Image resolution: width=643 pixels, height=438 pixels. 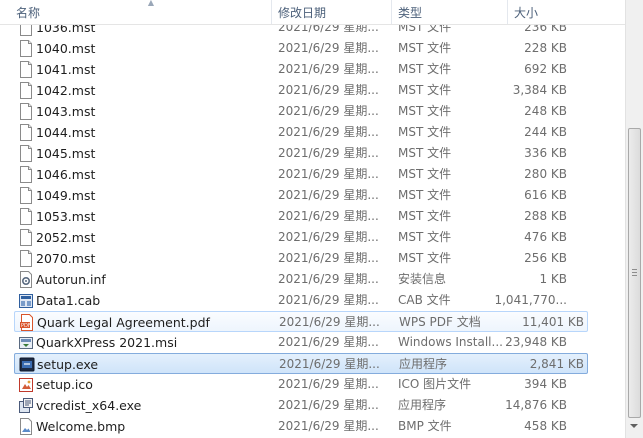 I want to click on file-row: setup.ico 2021/6/29 星期... ICO 图片文件 394 KB, so click(x=312, y=384).